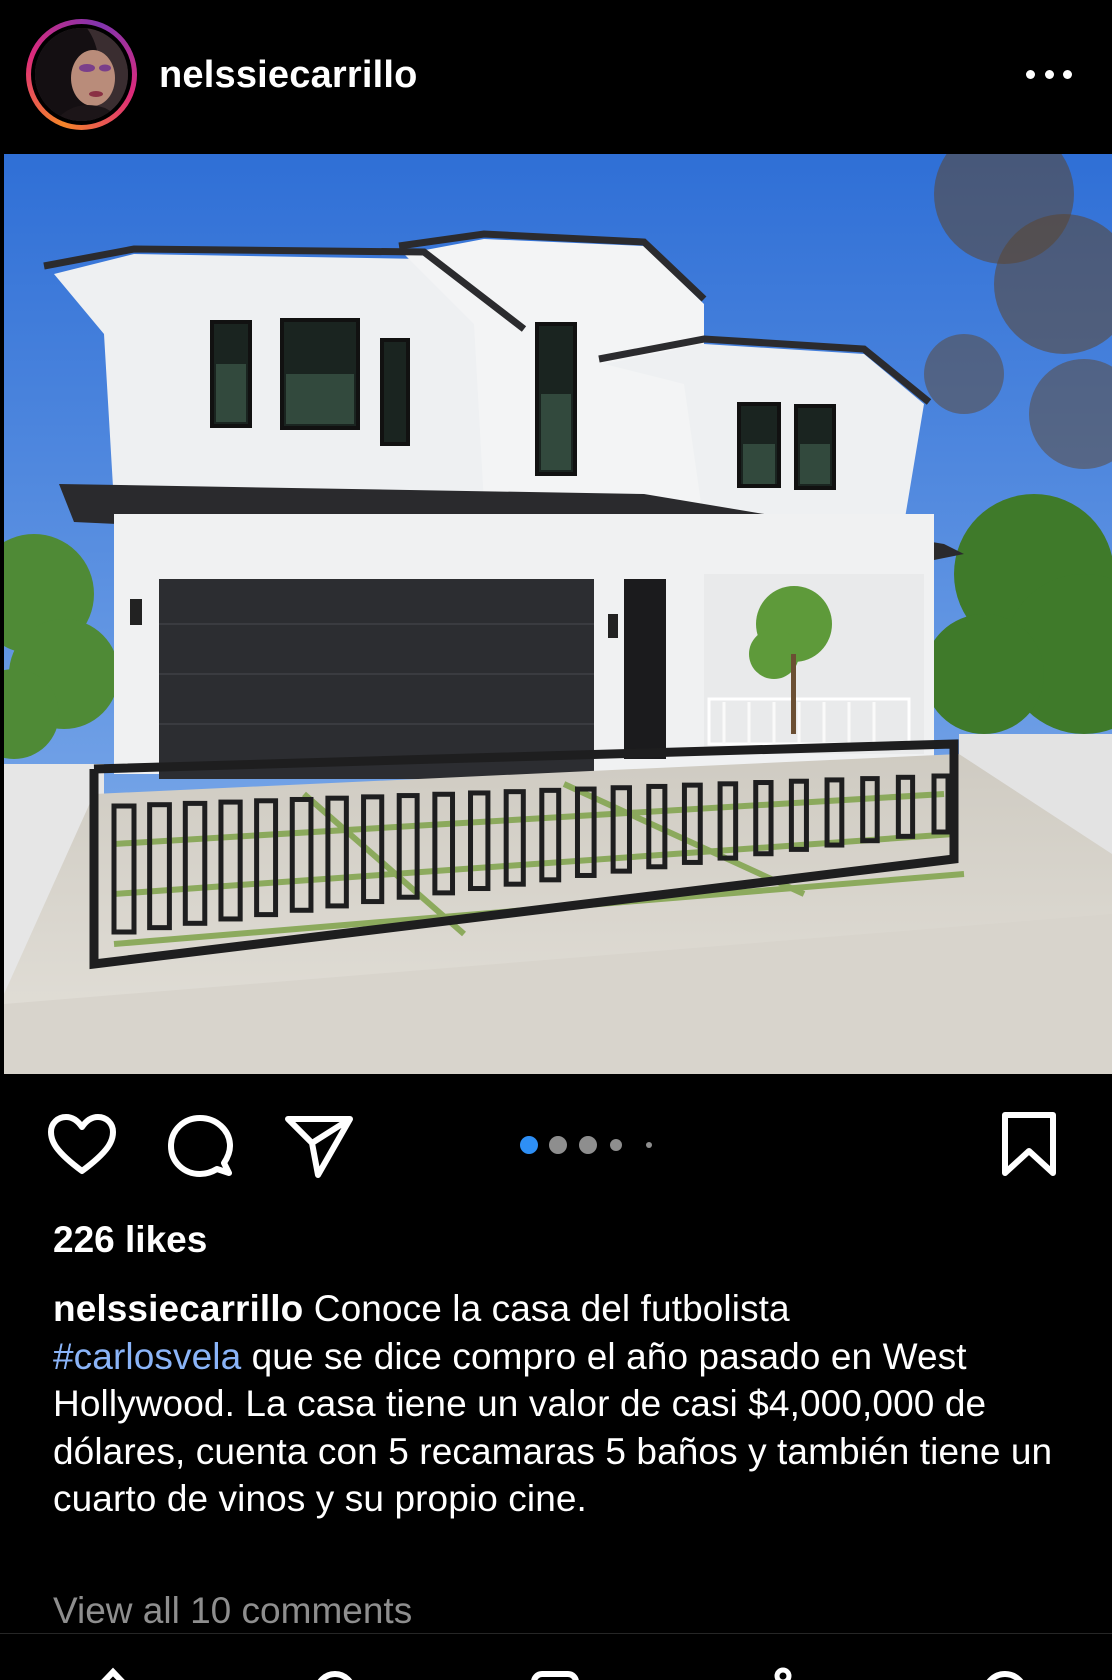 This screenshot has height=1680, width=1112. Describe the element at coordinates (319, 1146) in the screenshot. I see `paper-plane-icon` at that location.